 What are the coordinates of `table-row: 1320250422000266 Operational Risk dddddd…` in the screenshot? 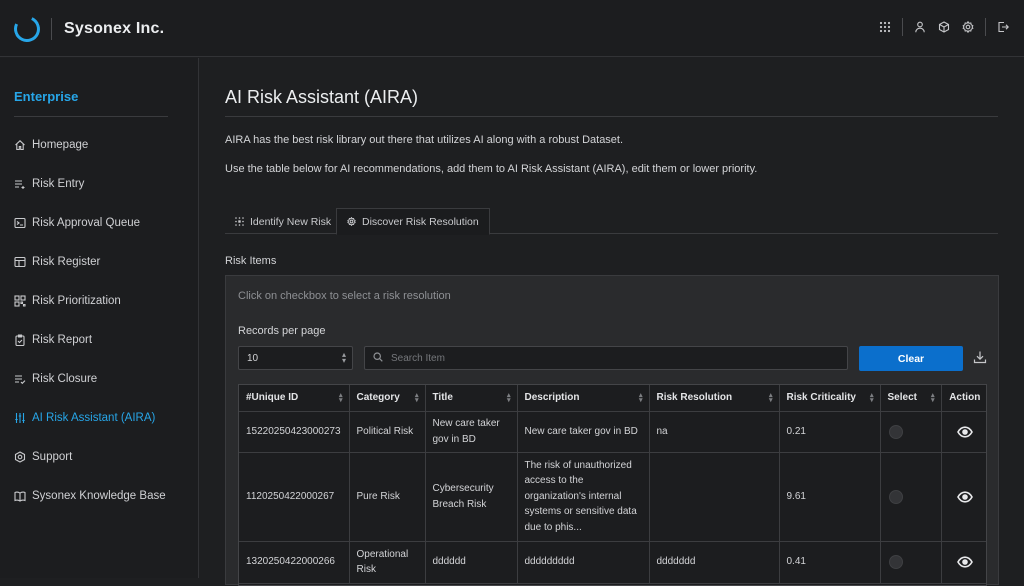 It's located at (612, 562).